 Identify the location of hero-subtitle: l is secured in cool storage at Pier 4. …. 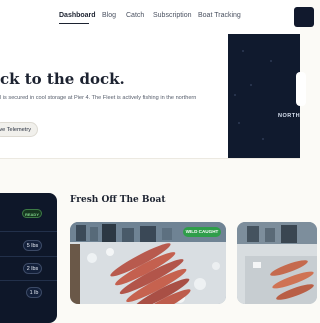
(98, 98).